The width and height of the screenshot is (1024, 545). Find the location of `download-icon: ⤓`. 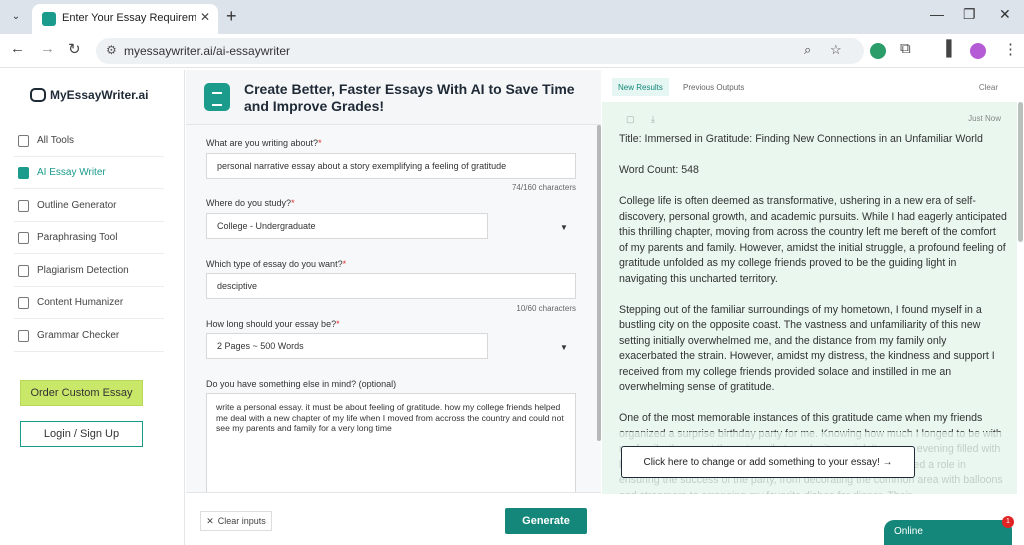

download-icon: ⤓ is located at coordinates (653, 119).